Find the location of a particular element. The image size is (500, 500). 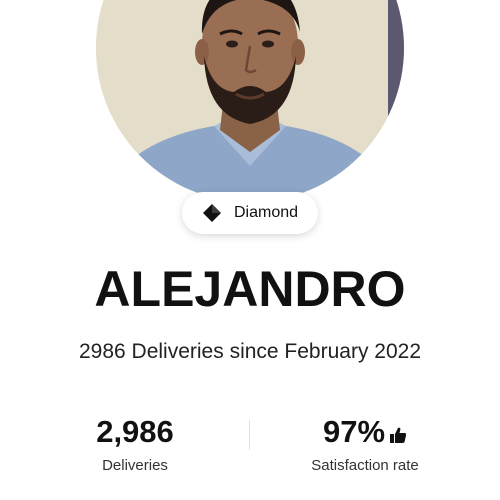

deliveries-count: 2,986 is located at coordinates (135, 431).